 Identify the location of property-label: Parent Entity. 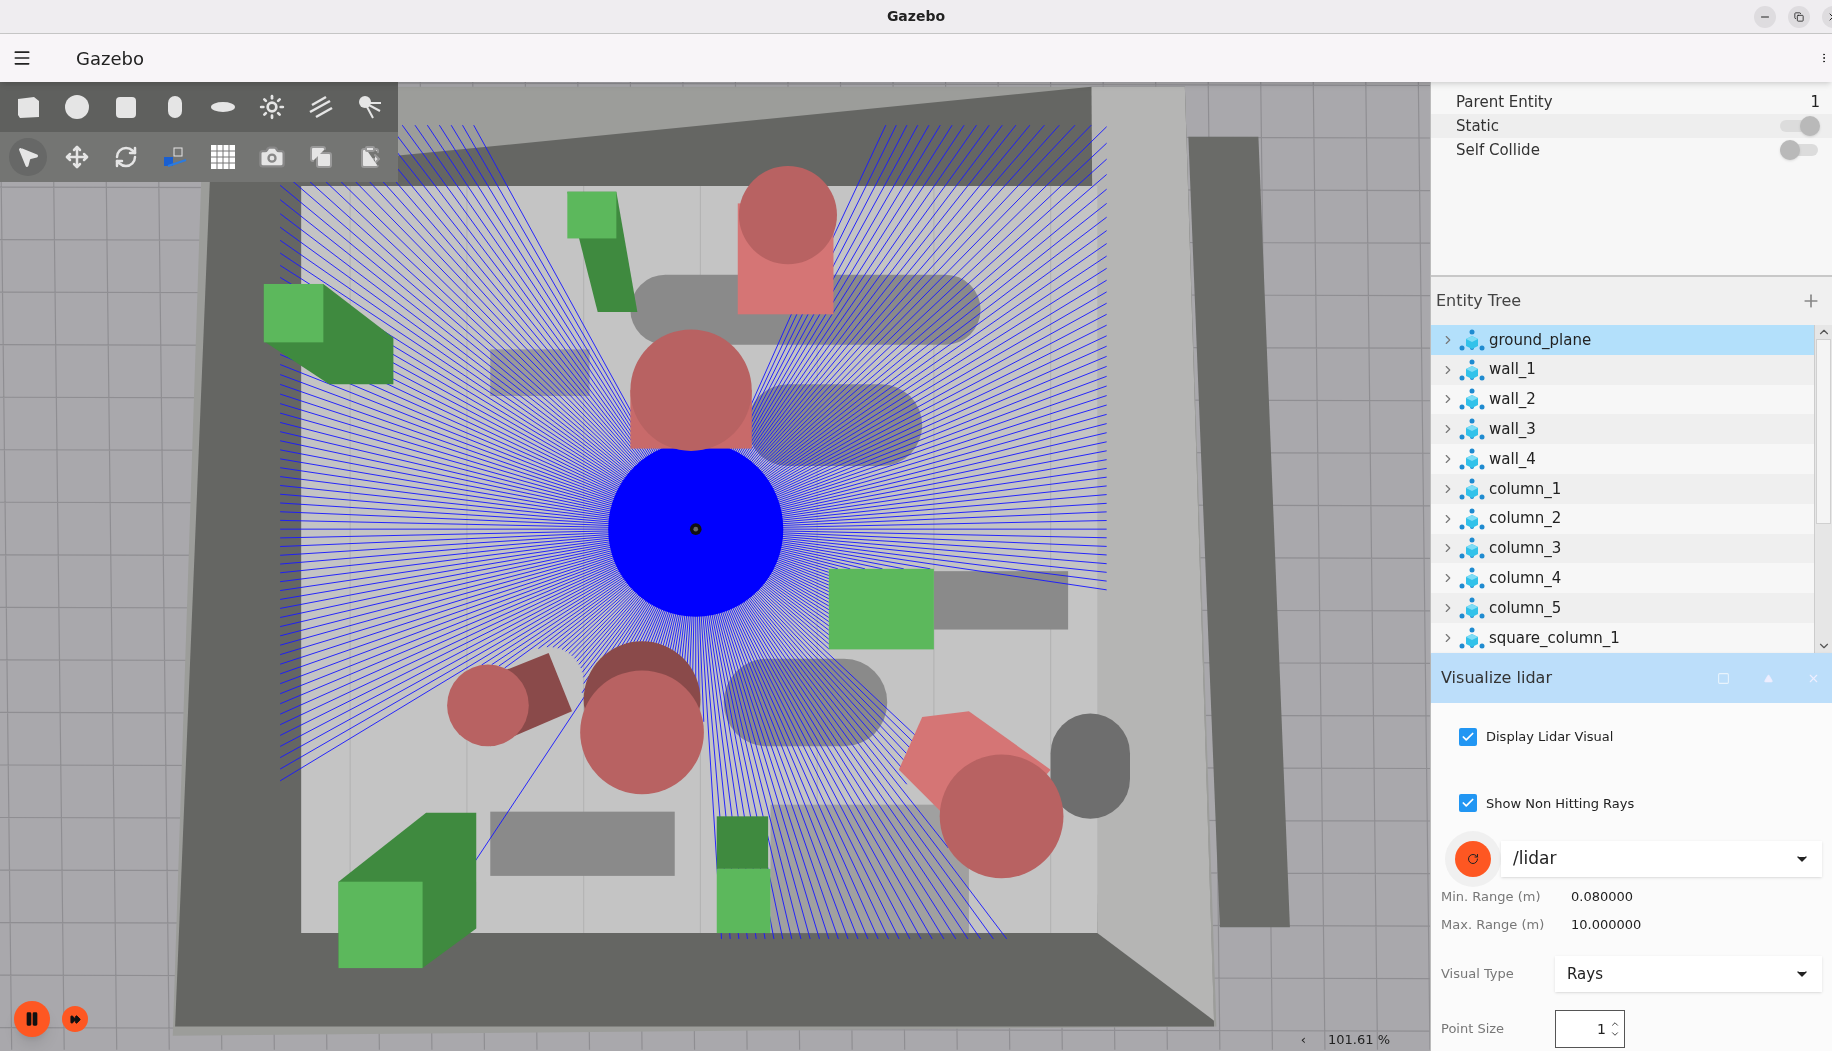
(1504, 102).